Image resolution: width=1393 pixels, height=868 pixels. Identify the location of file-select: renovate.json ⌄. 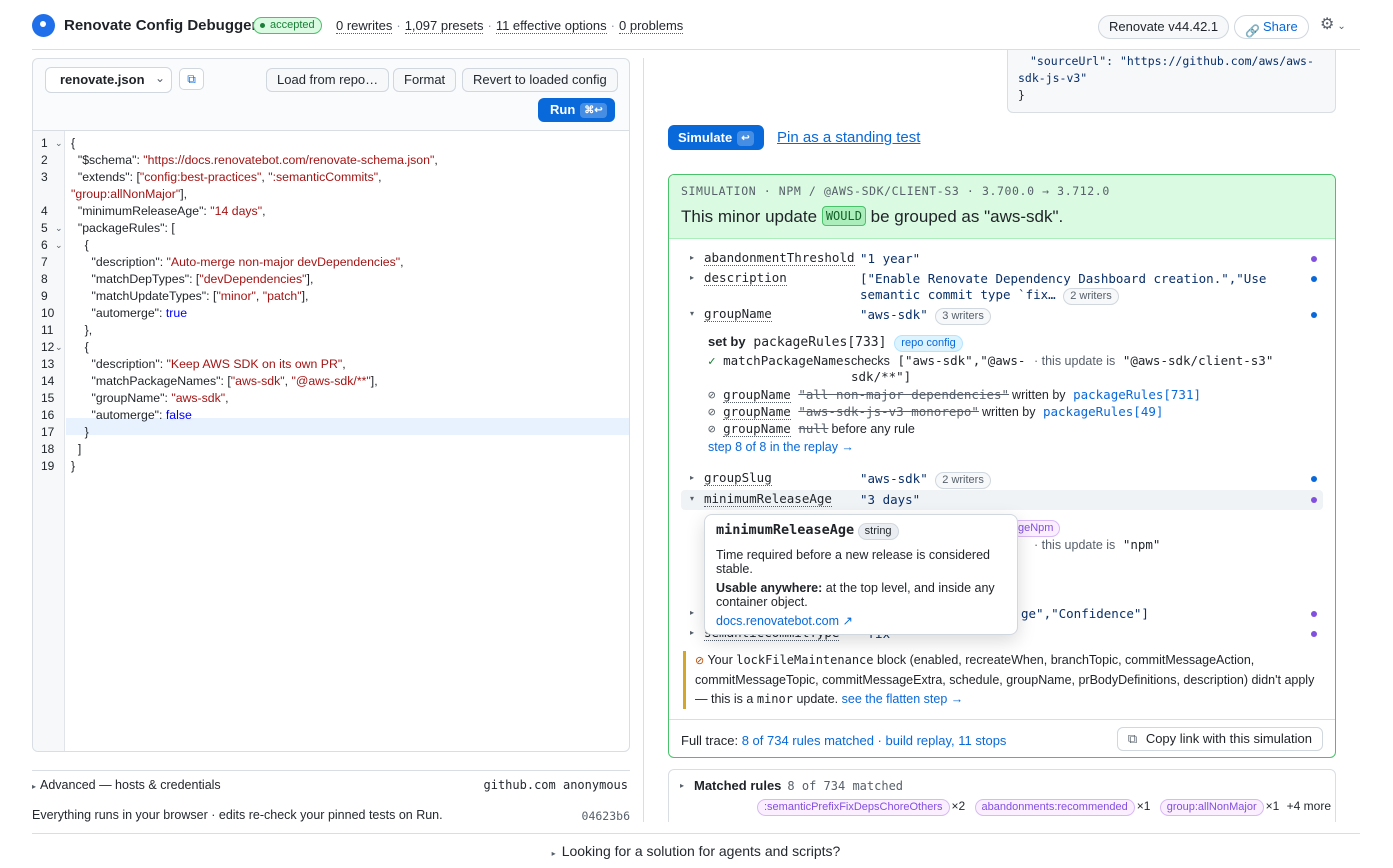
(108, 80).